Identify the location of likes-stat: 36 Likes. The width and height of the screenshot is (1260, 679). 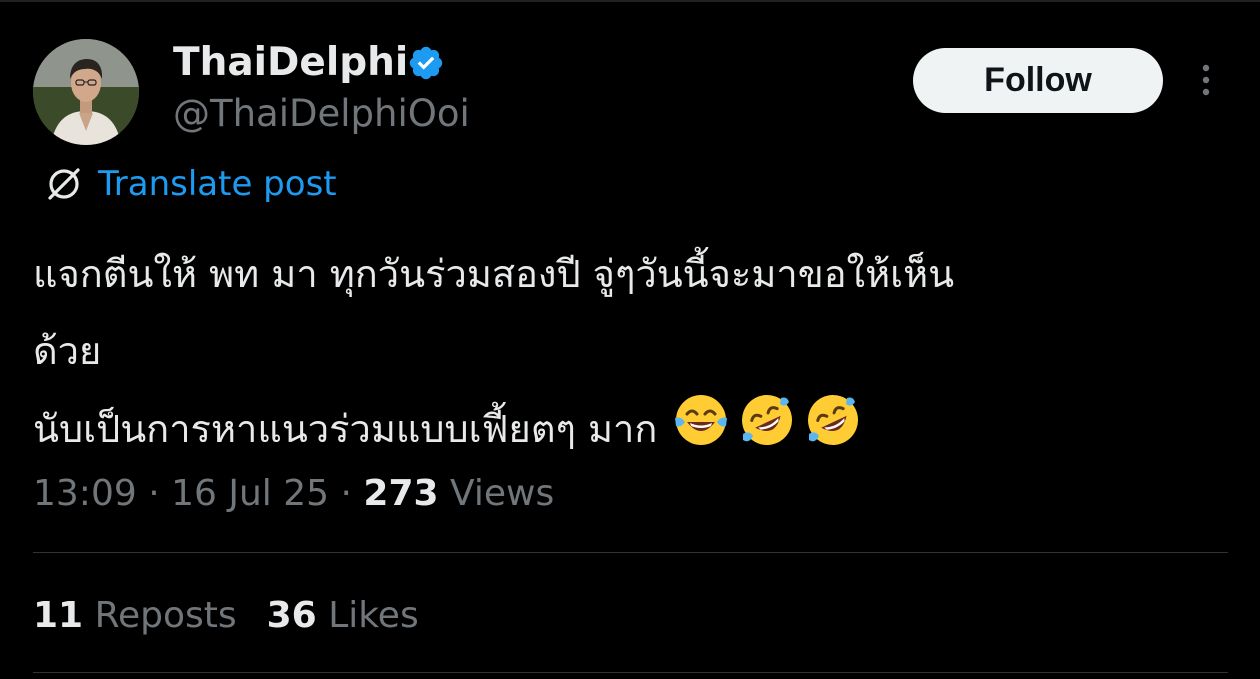
(343, 615).